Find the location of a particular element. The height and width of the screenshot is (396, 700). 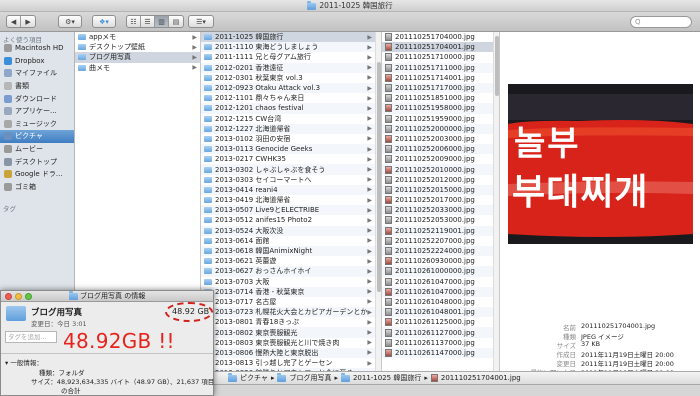

file-row: 201110252003000.jpg is located at coordinates (440, 139).